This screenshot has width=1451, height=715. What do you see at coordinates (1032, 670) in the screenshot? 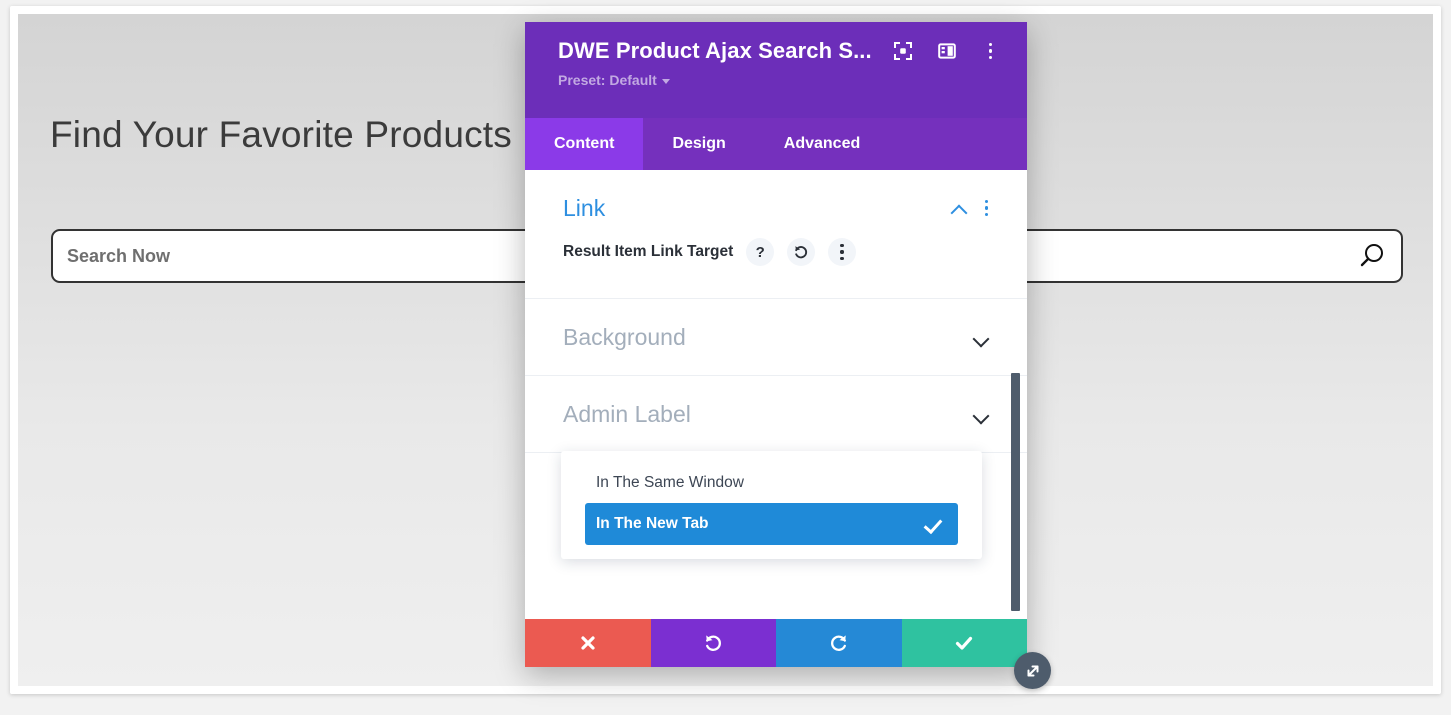
I see `resize-handle` at bounding box center [1032, 670].